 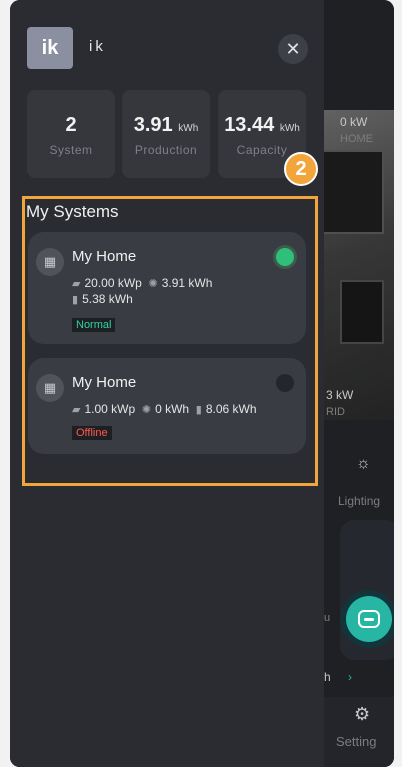 What do you see at coordinates (285, 383) in the screenshot?
I see `offline-status-icon` at bounding box center [285, 383].